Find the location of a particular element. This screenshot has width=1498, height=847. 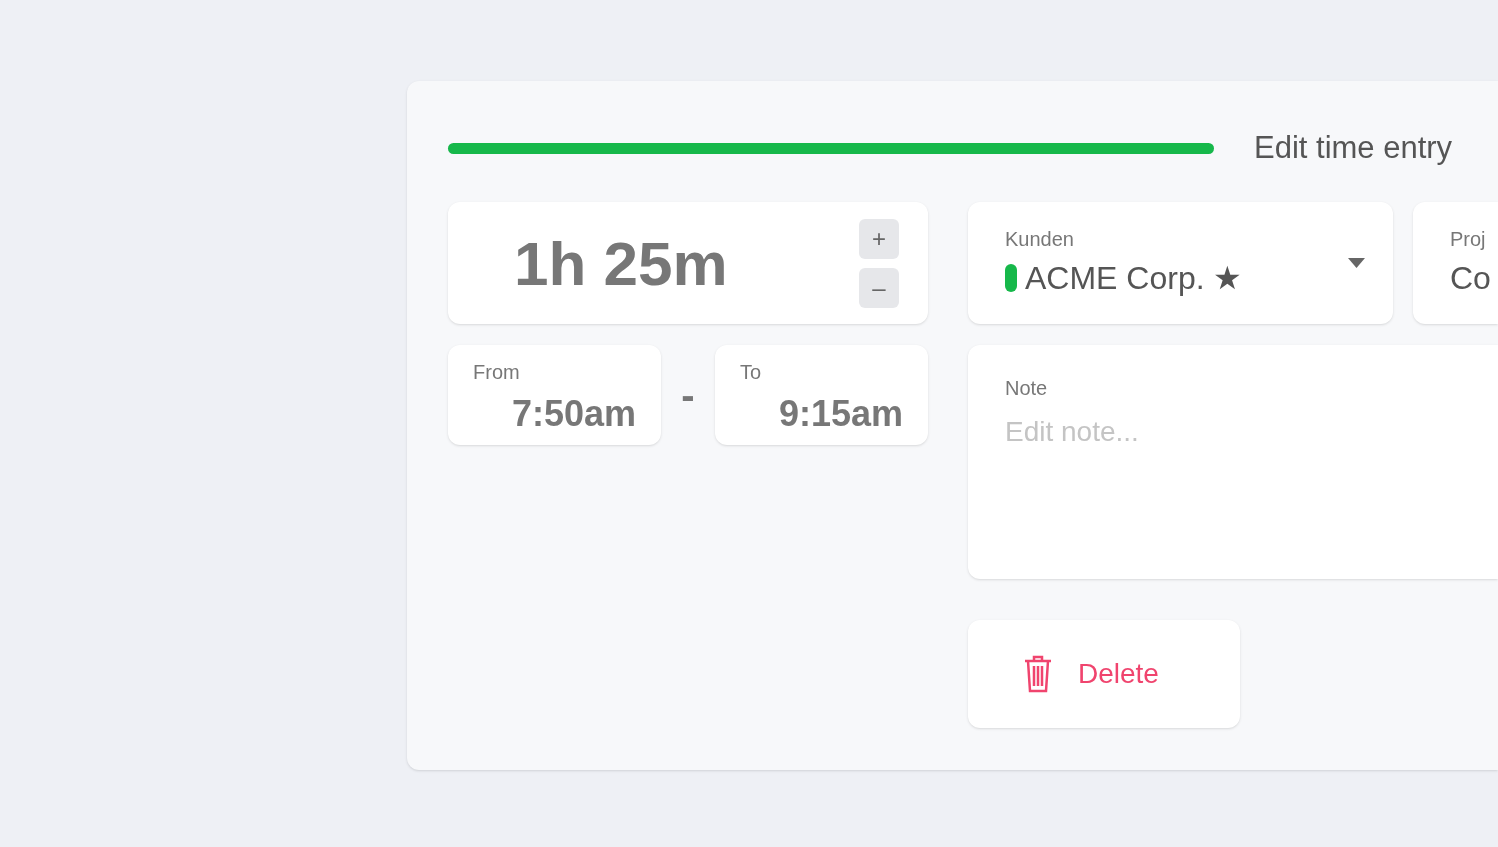

decrease-button: – is located at coordinates (879, 287).